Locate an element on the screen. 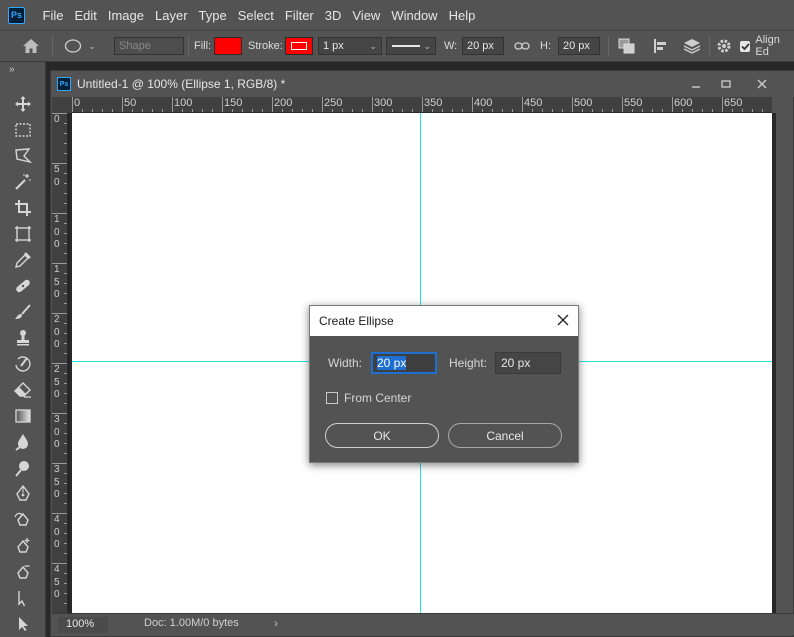 This screenshot has height=637, width=794. move-tool-icon is located at coordinates (23, 104).